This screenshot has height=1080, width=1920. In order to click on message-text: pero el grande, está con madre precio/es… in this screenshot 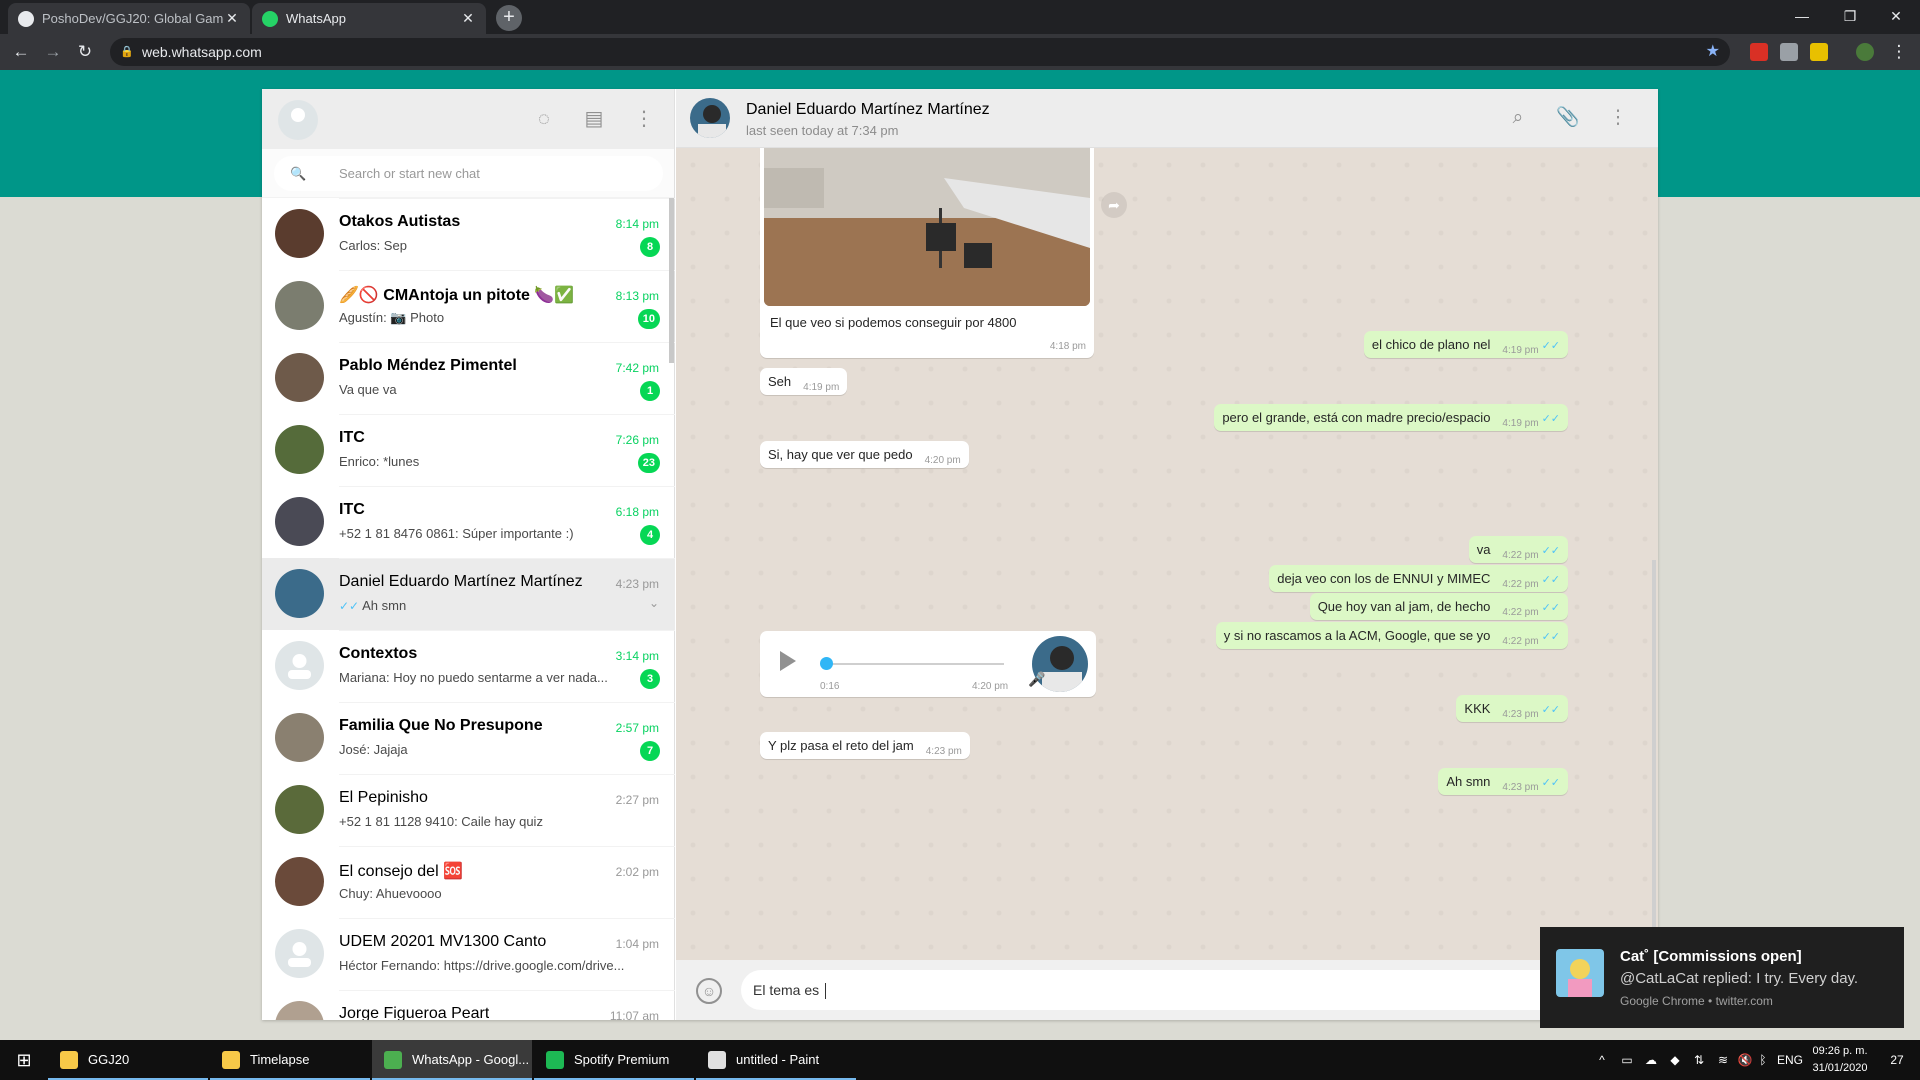, I will do `click(1356, 417)`.